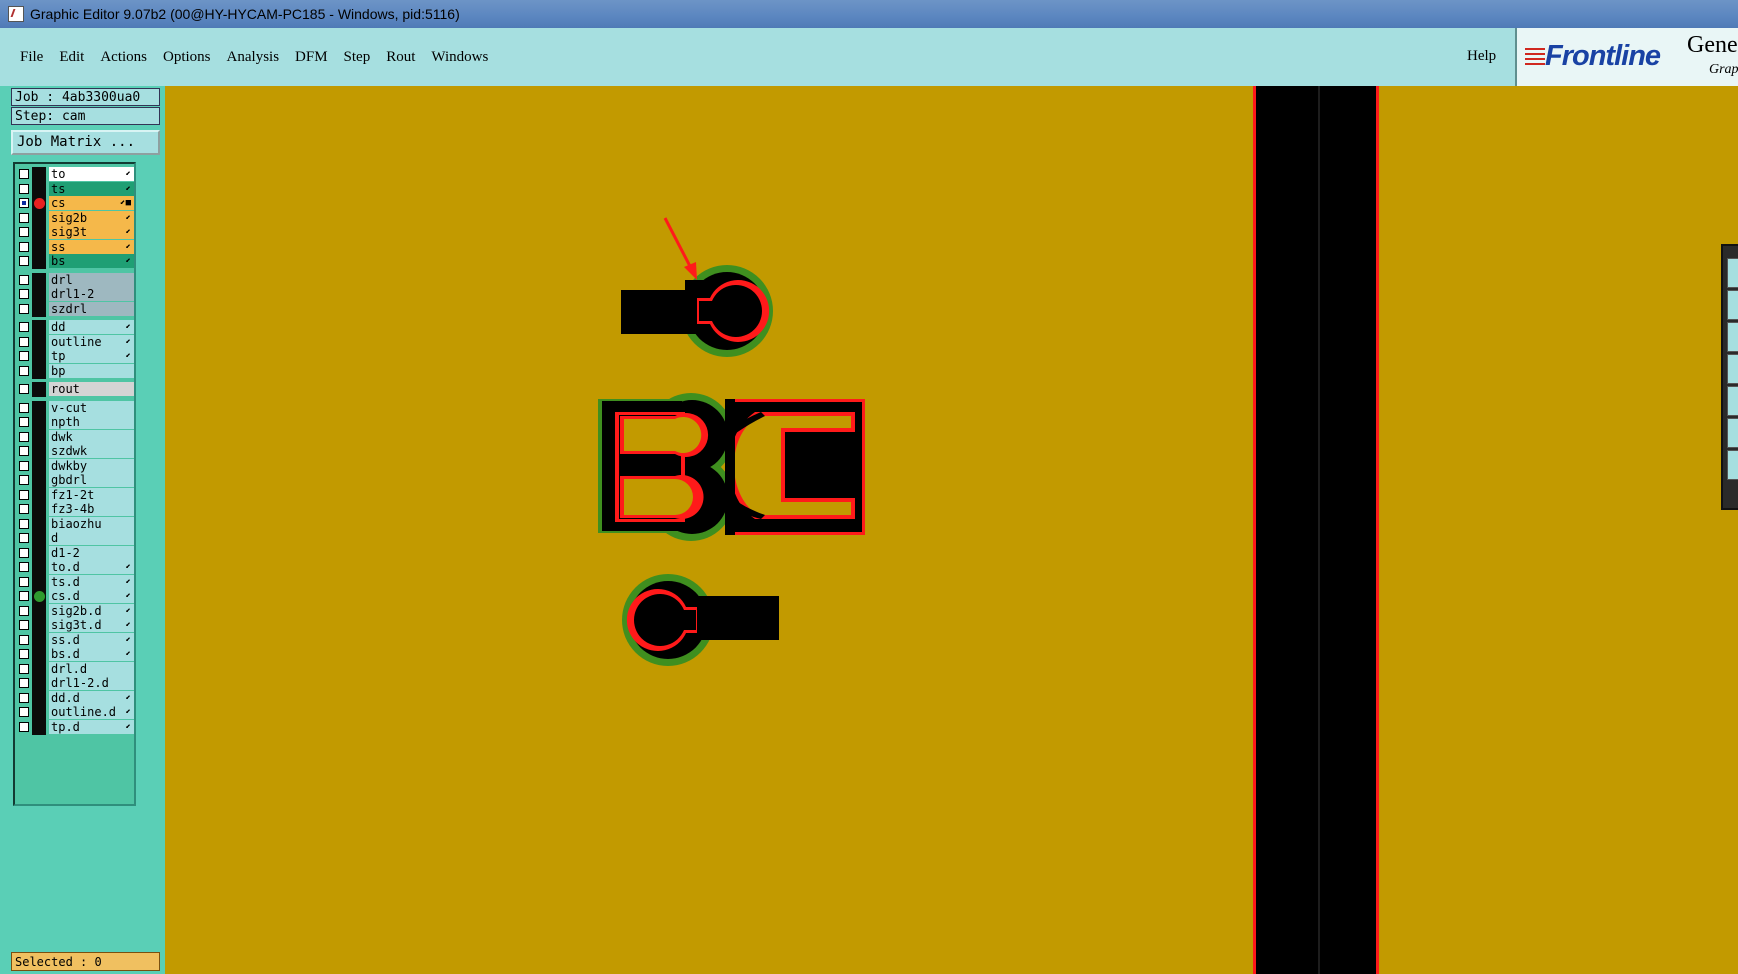 The height and width of the screenshot is (974, 1738). Describe the element at coordinates (91, 217) in the screenshot. I see `layer-name: sig2b` at that location.